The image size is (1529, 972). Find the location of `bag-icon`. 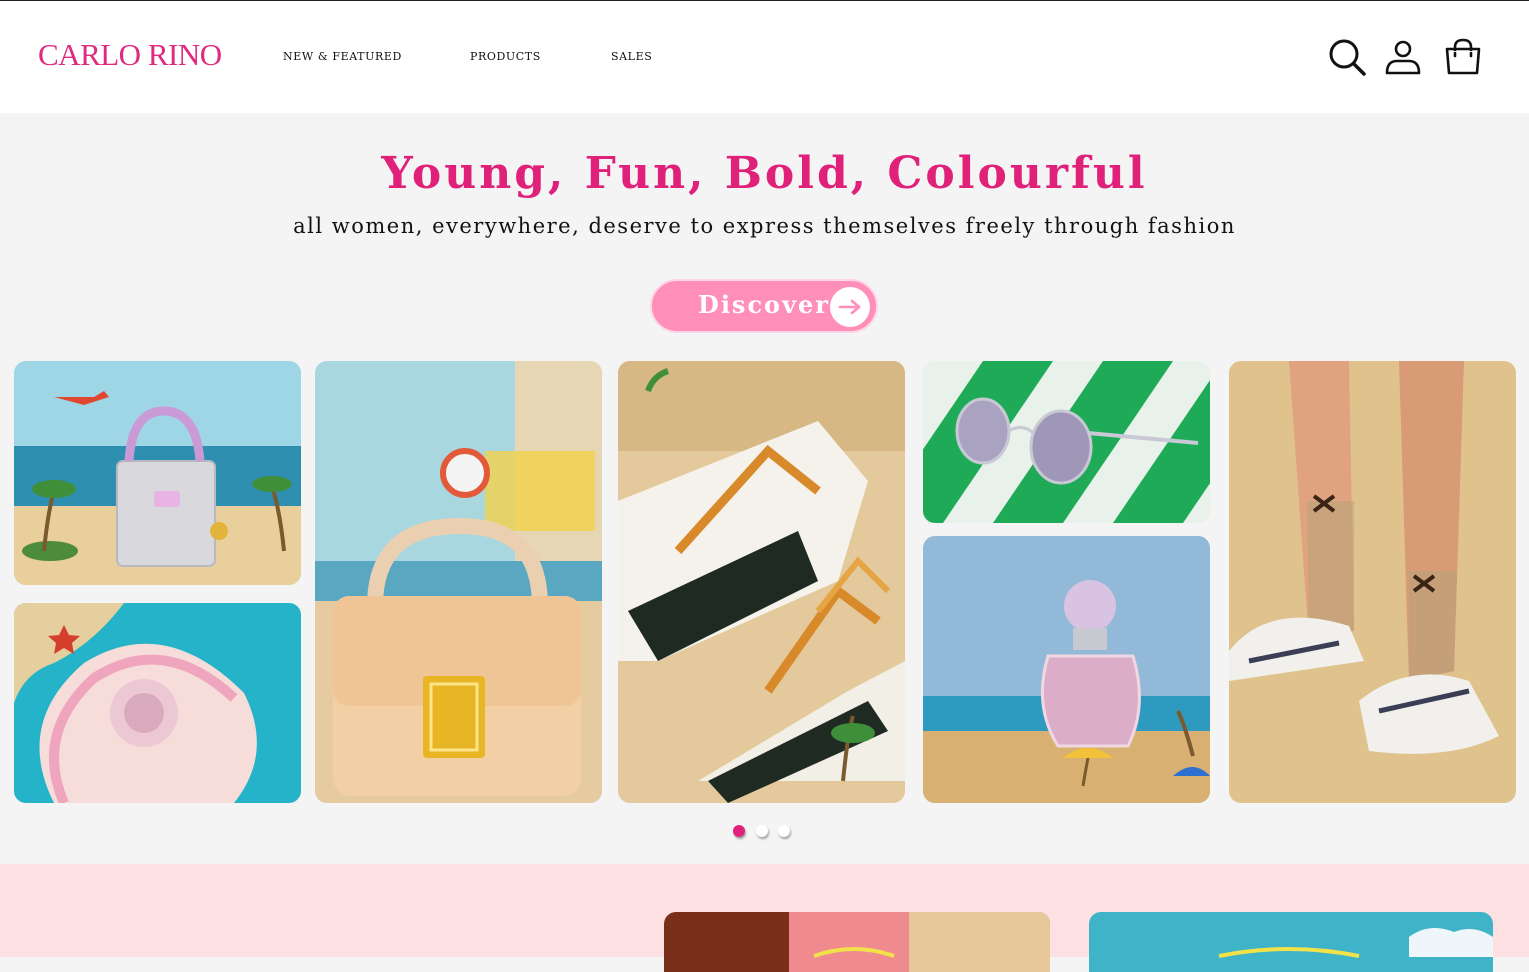

bag-icon is located at coordinates (1463, 57).